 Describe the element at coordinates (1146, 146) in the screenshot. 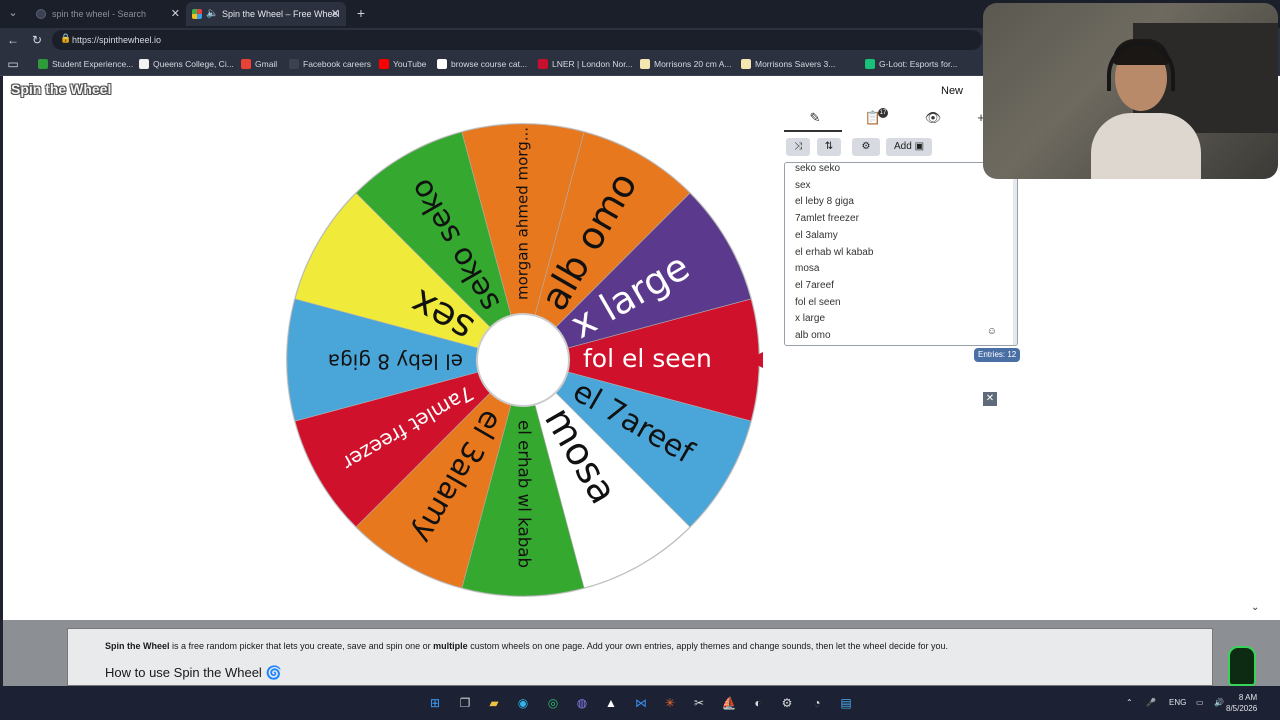

I see `webcam-person-body` at that location.